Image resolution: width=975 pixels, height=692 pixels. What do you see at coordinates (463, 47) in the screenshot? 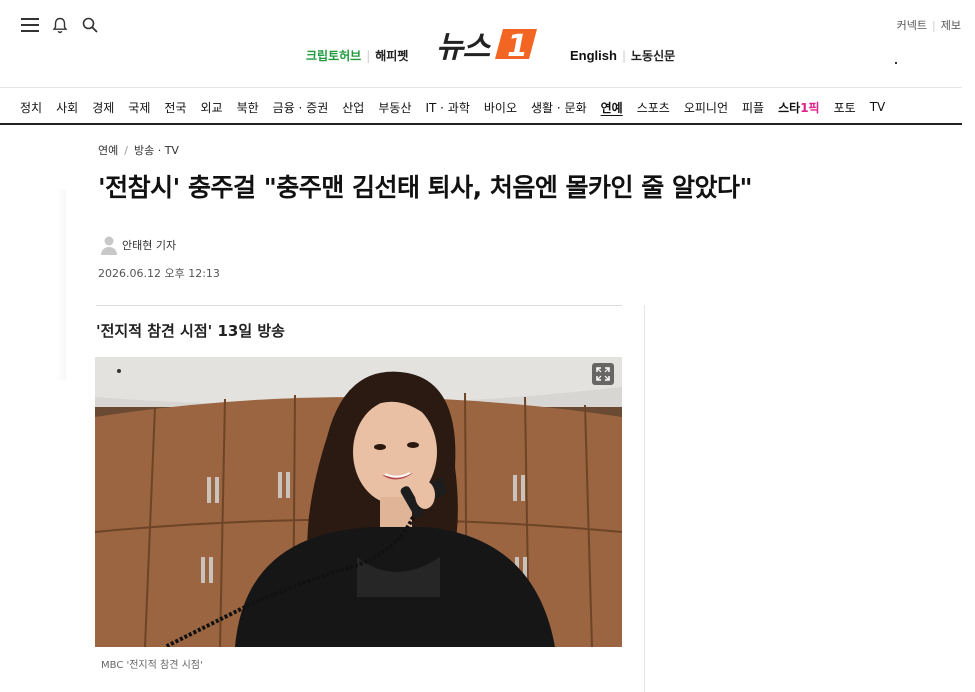
I see `logo-text: 뉴스` at bounding box center [463, 47].